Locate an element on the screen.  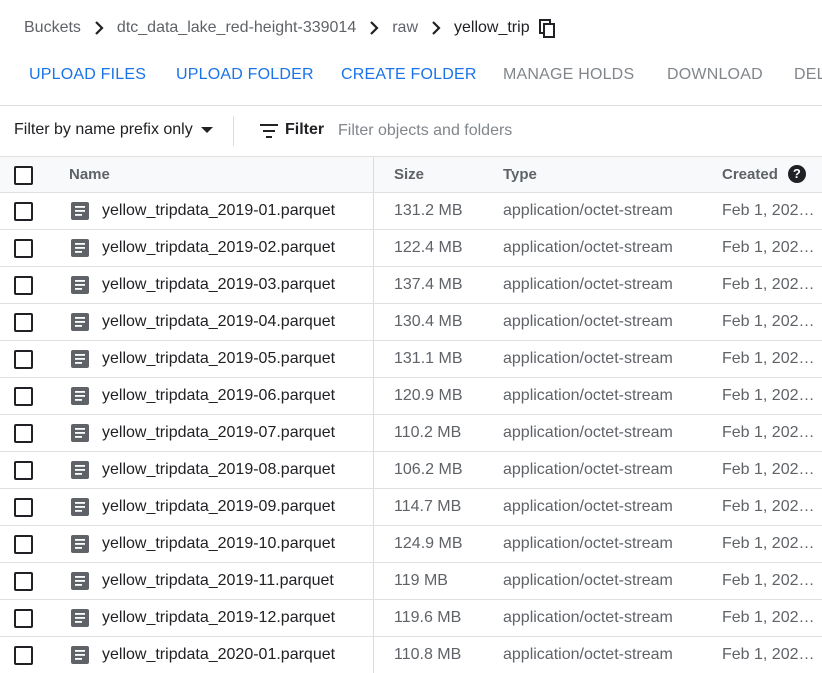
file-size: 131.2 MB is located at coordinates (428, 210).